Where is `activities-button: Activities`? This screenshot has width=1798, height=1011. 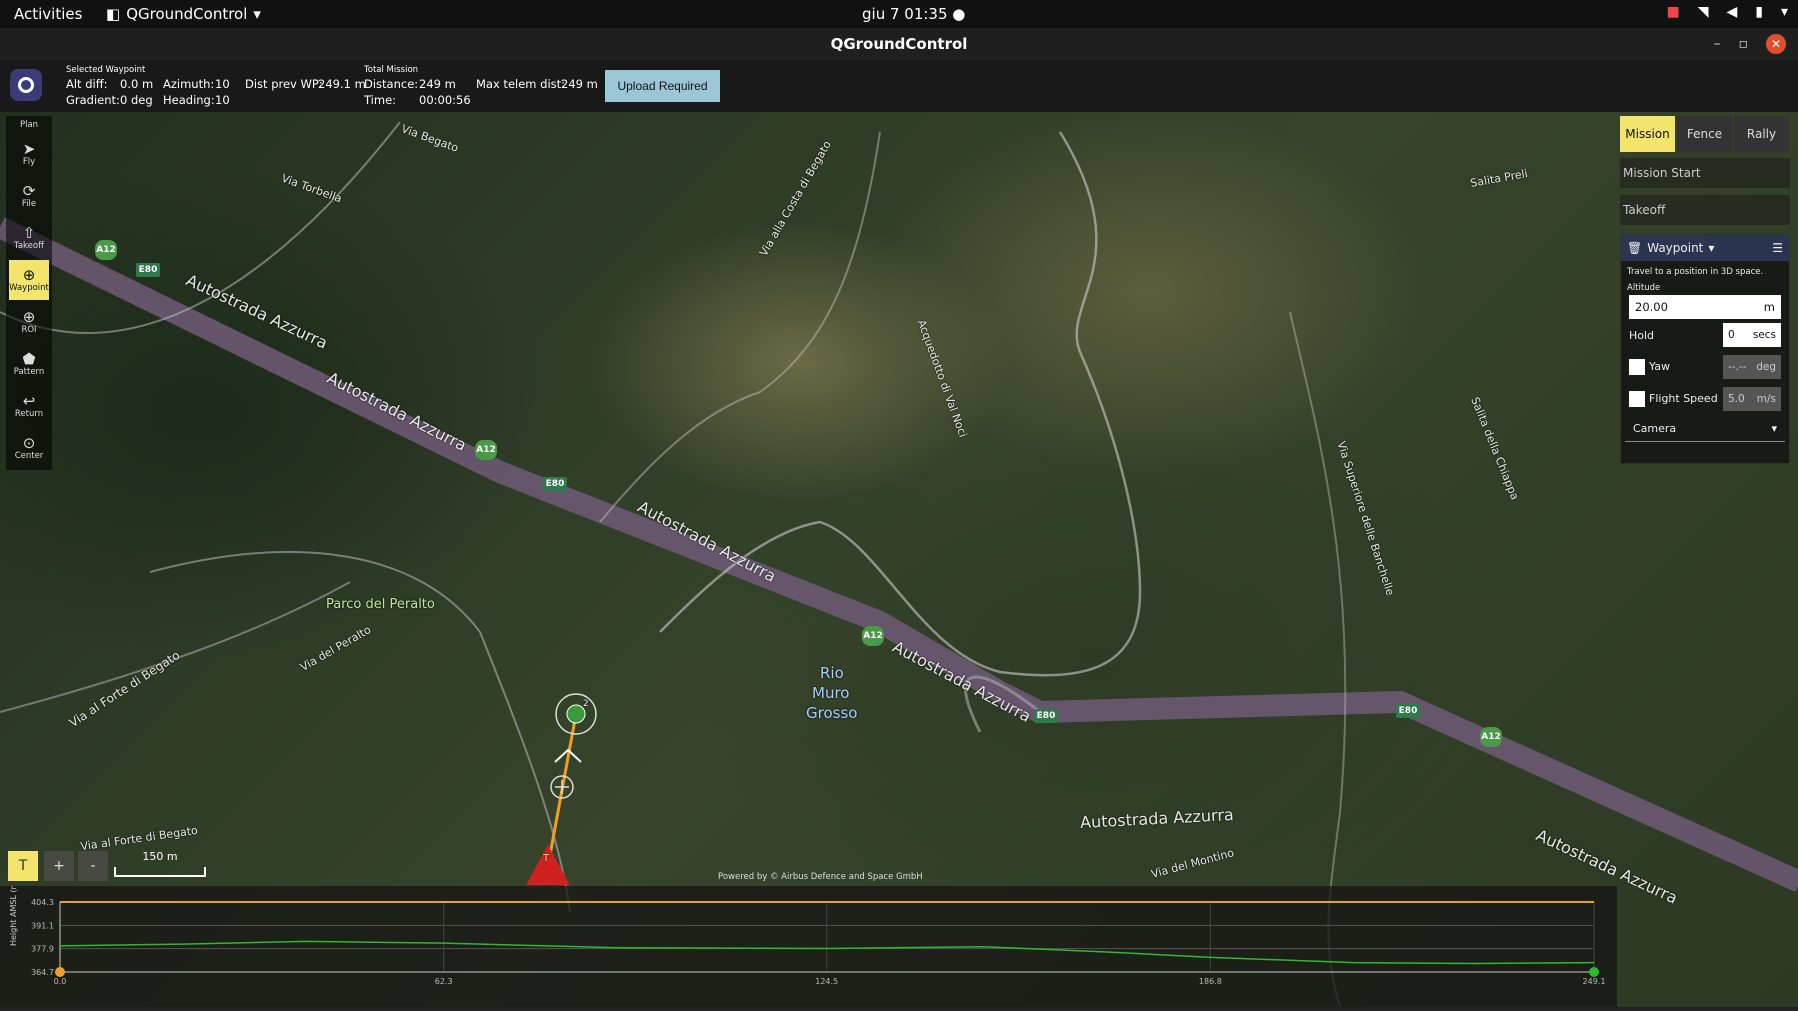 activities-button: Activities is located at coordinates (48, 14).